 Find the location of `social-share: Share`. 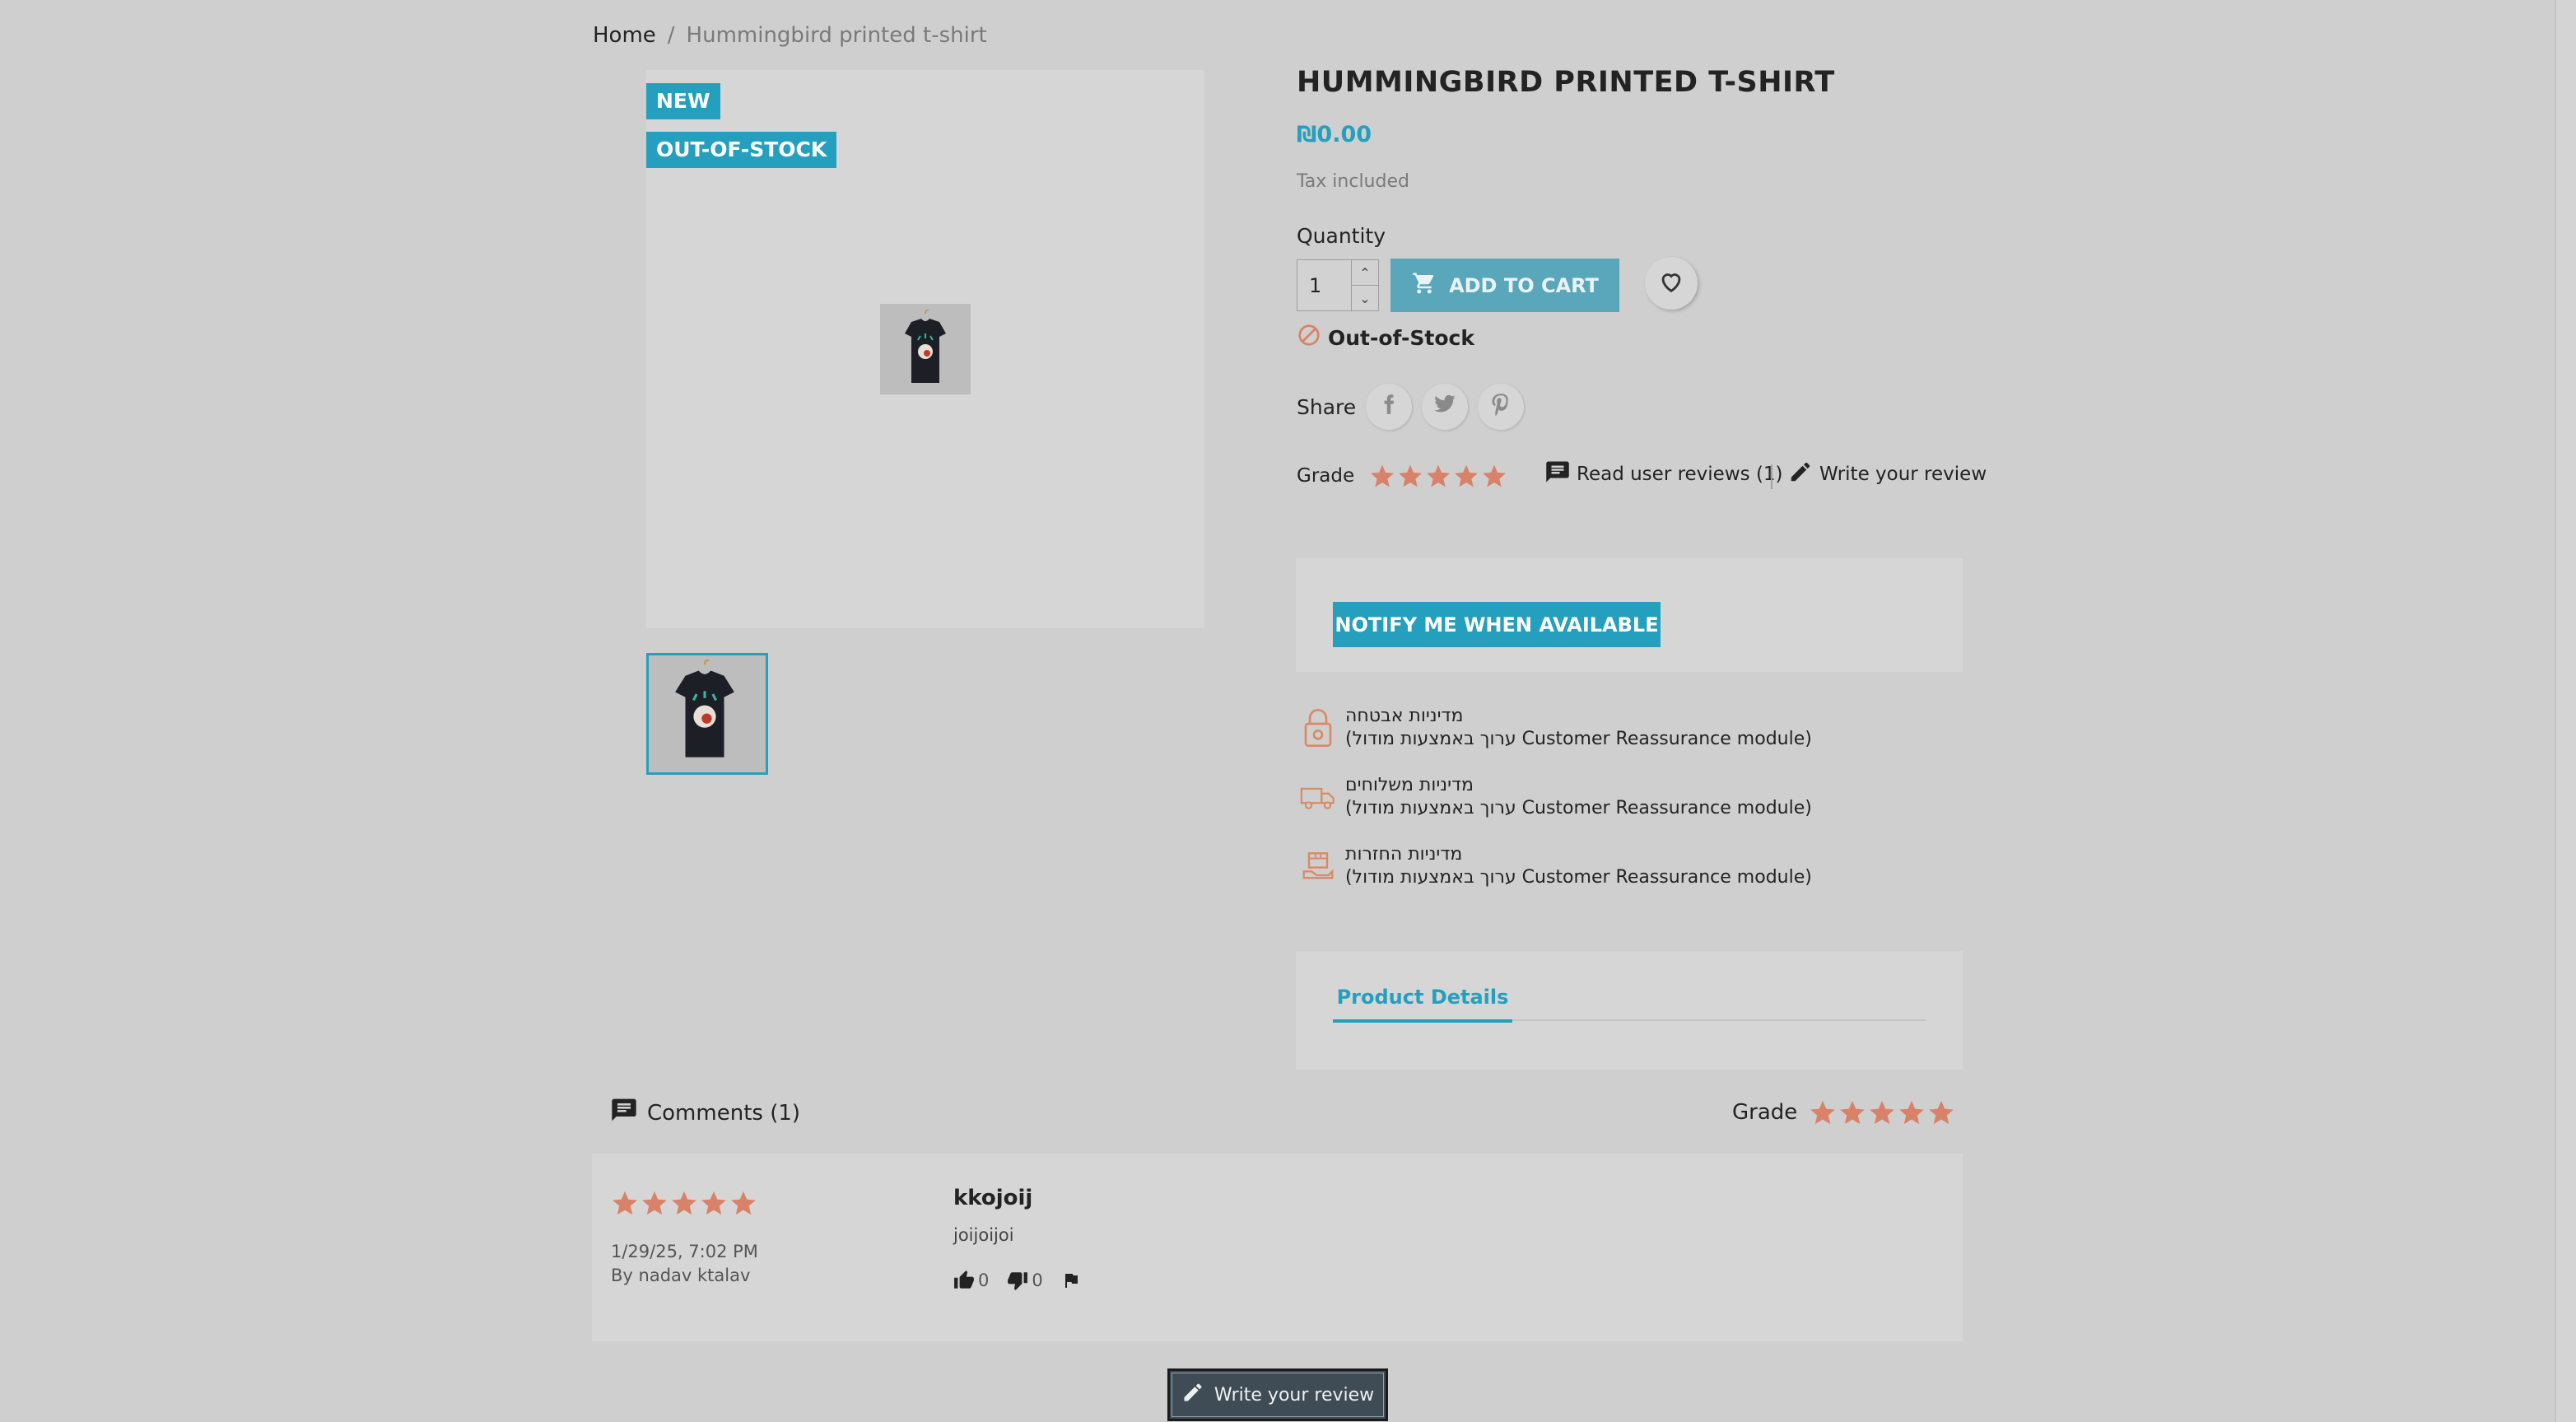

social-share: Share is located at coordinates (1411, 407).